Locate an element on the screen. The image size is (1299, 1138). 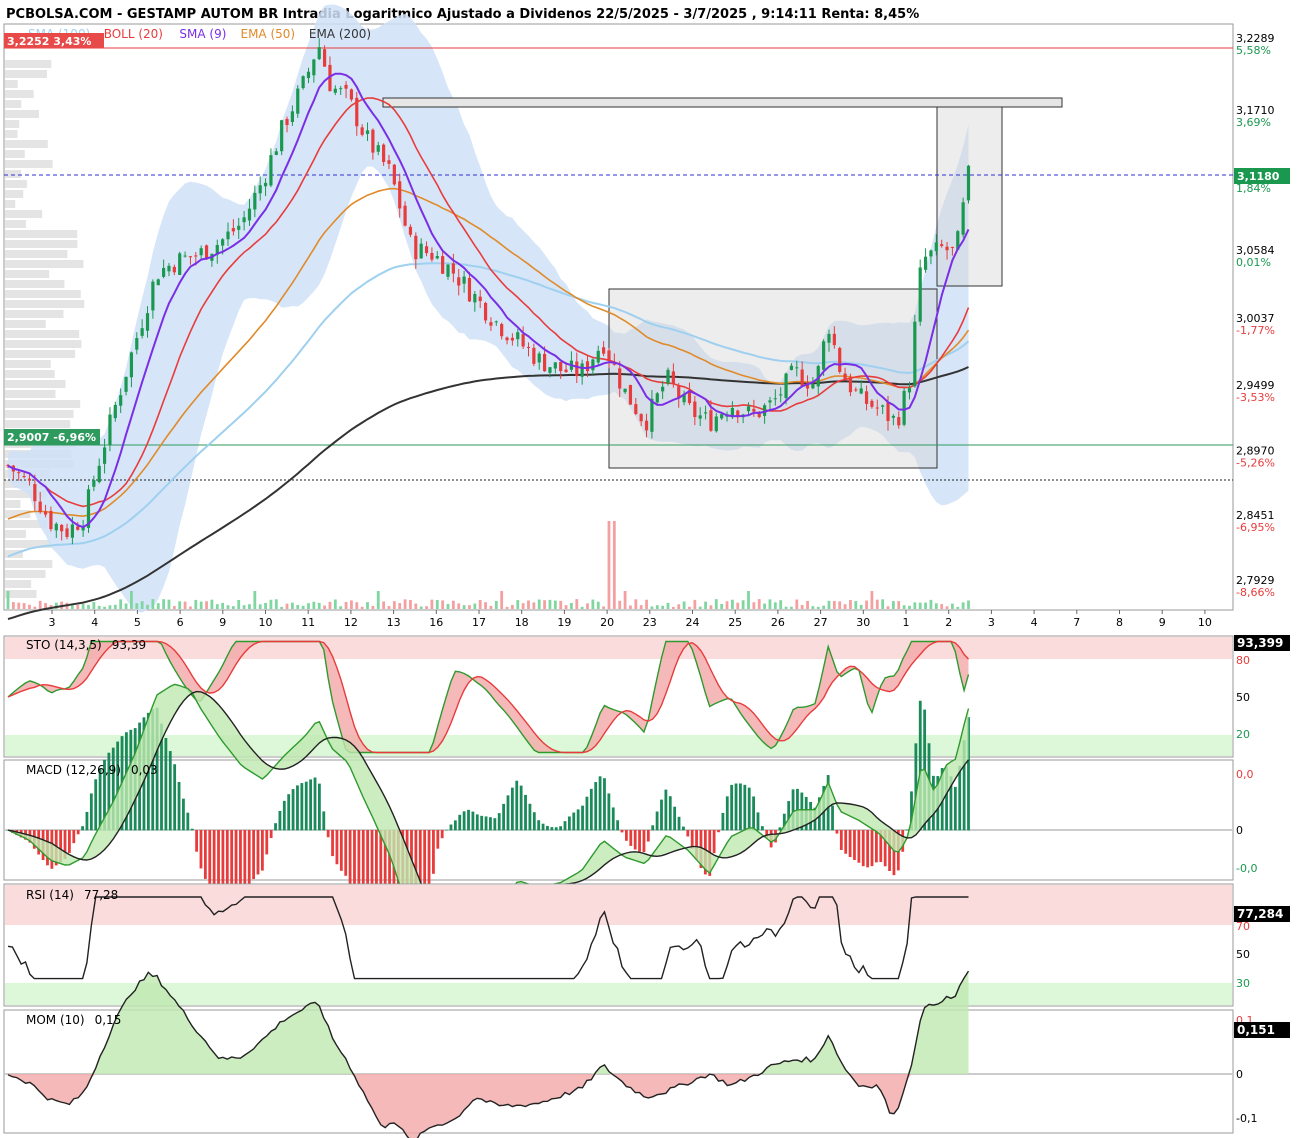
legend-item: BOLL (20) is located at coordinates (133, 34).